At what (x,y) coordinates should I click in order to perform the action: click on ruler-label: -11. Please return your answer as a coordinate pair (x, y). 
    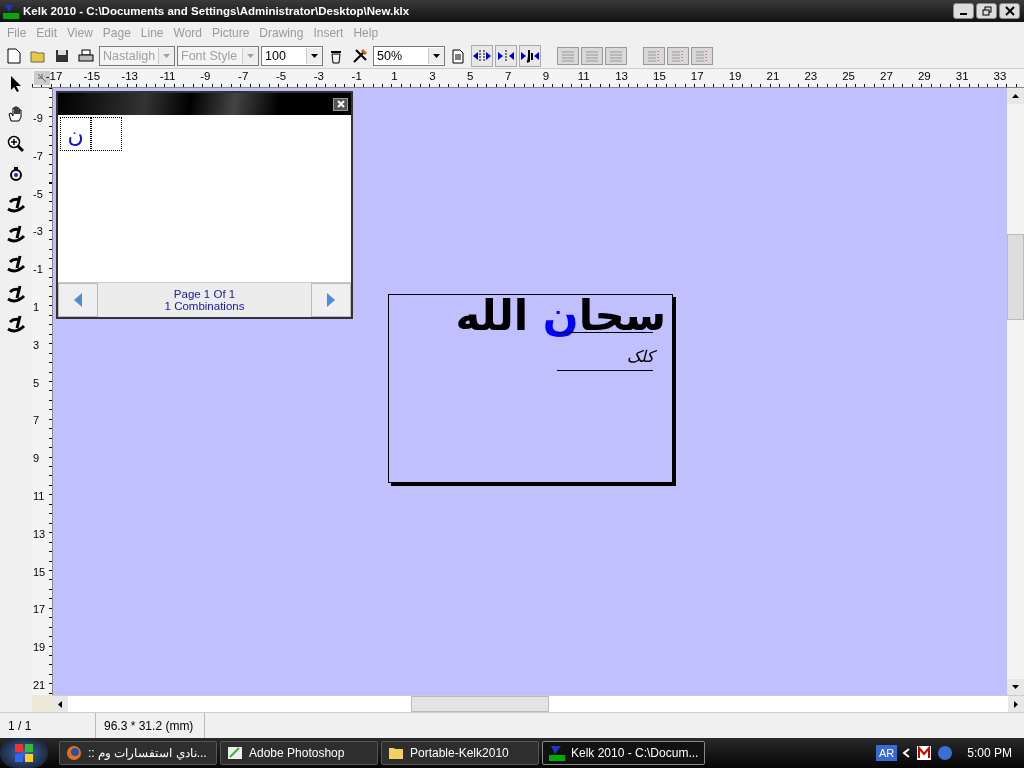
    Looking at the image, I should click on (167, 76).